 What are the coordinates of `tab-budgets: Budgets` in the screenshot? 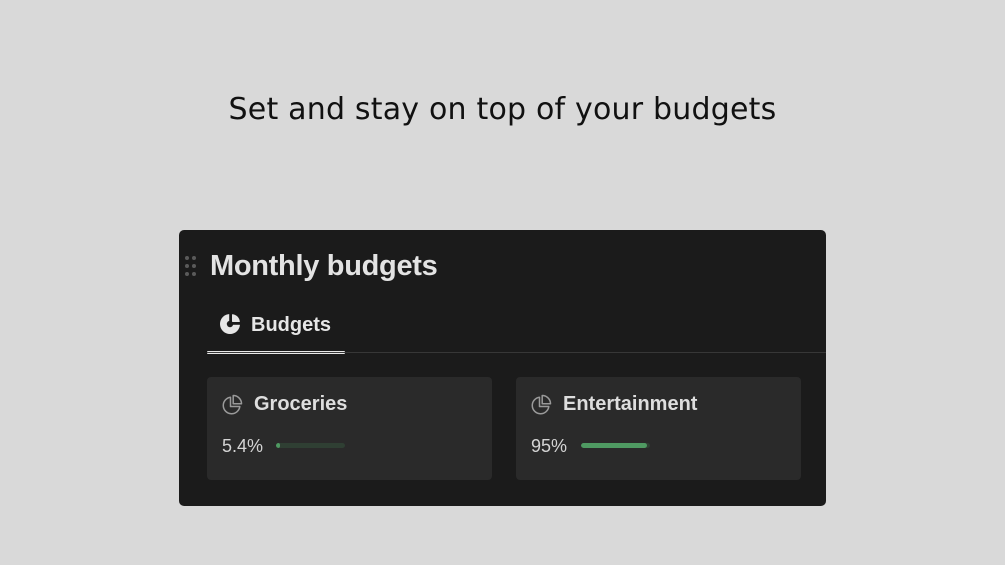 It's located at (276, 328).